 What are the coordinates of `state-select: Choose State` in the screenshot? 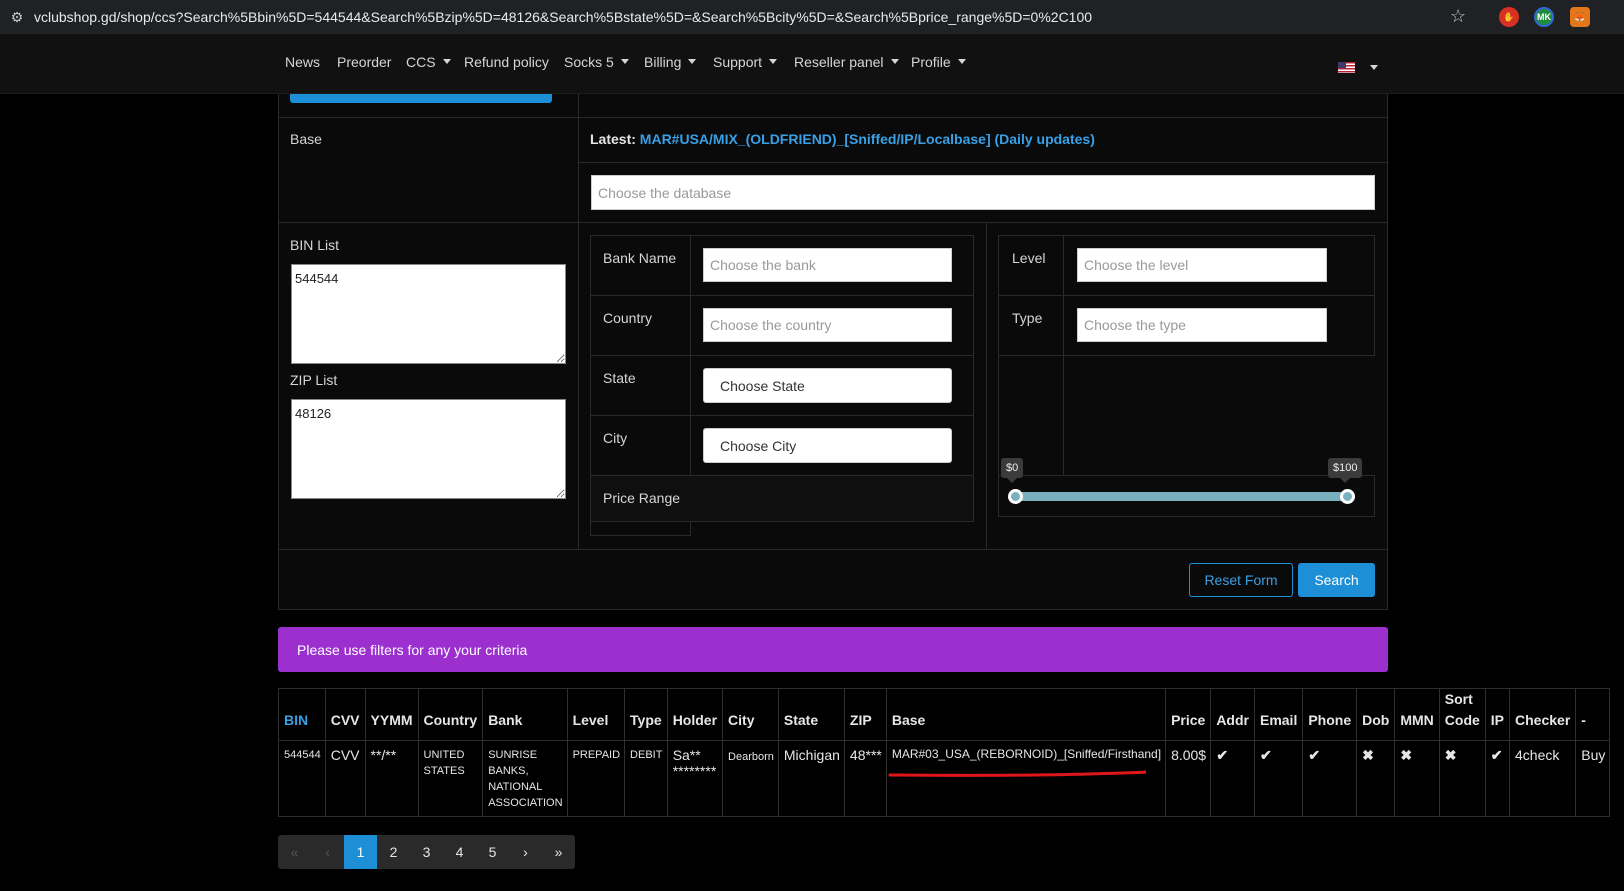 It's located at (827, 385).